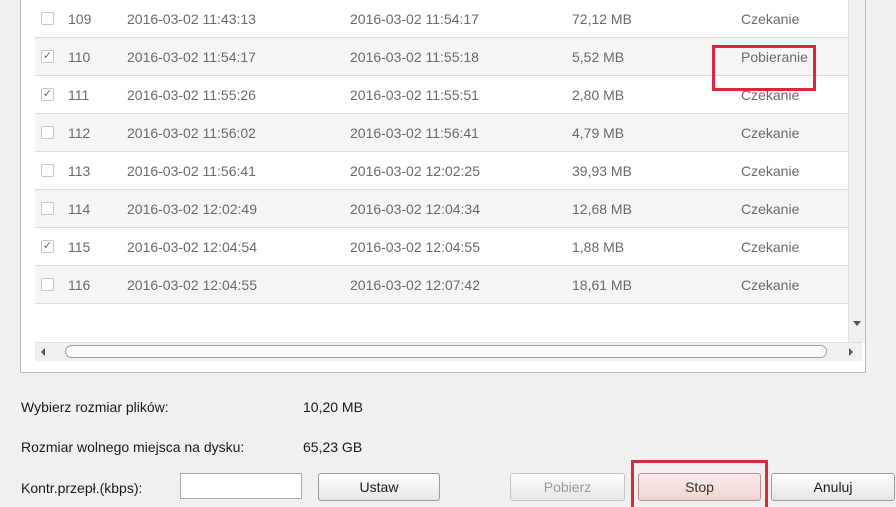  What do you see at coordinates (414, 18) in the screenshot?
I see `row-end-time: 2016-03-02 11:54:17` at bounding box center [414, 18].